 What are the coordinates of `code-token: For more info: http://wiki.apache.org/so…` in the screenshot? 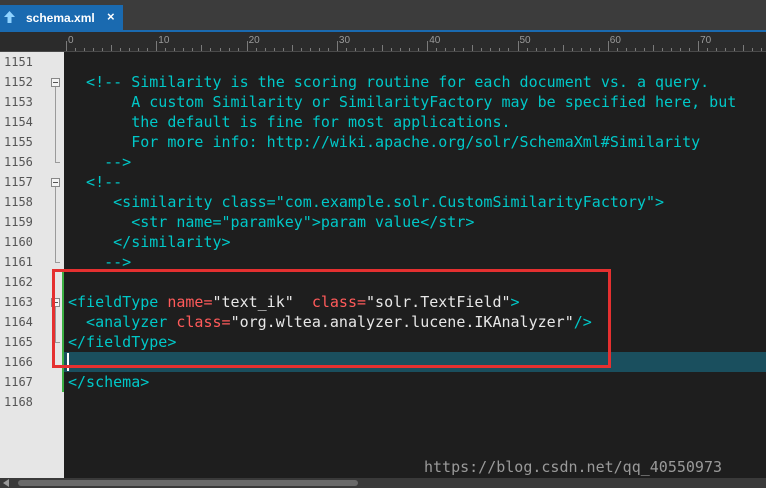 It's located at (384, 142).